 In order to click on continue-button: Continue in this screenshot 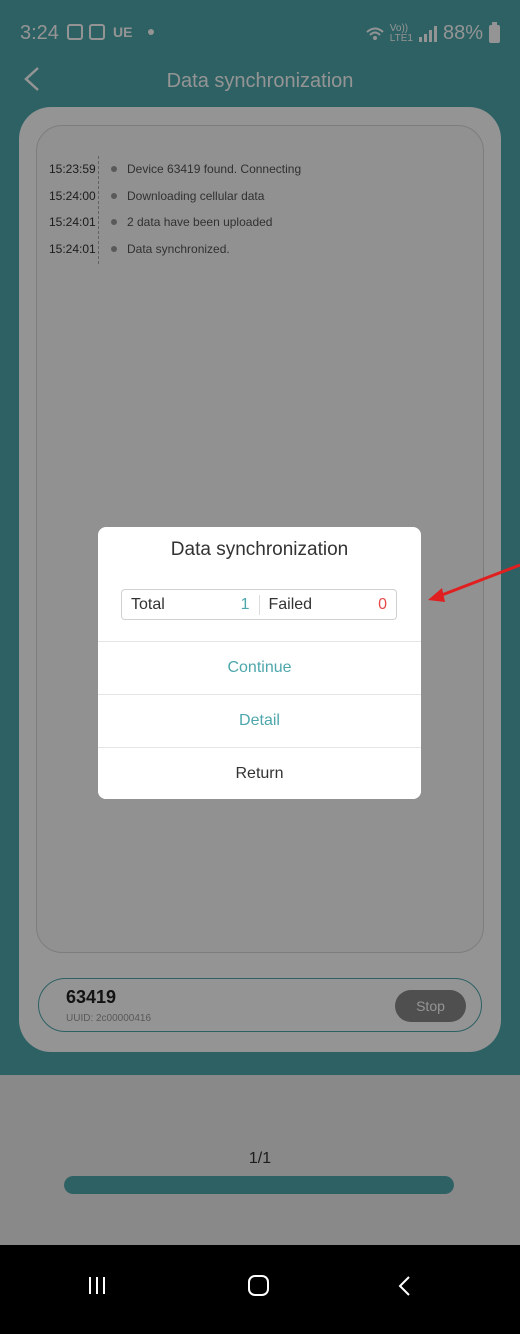, I will do `click(259, 667)`.